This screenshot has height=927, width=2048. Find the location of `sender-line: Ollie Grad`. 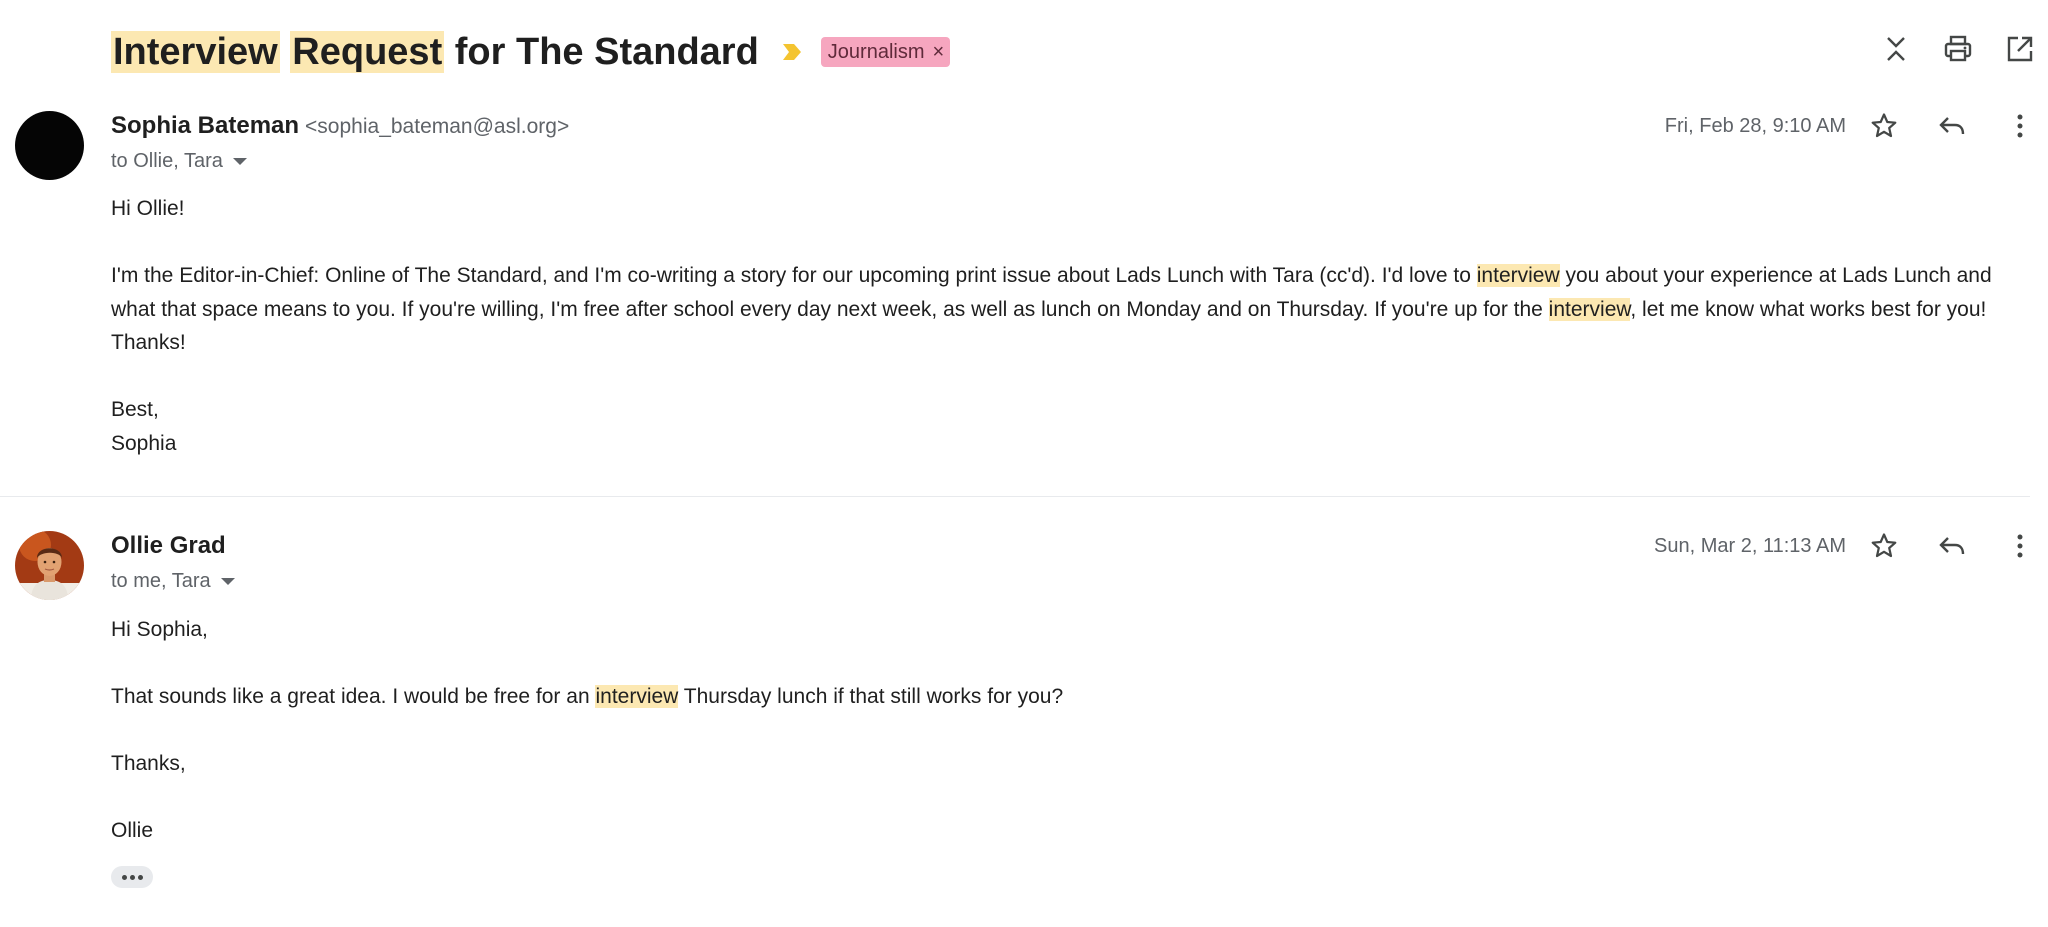

sender-line: Ollie Grad is located at coordinates (168, 546).